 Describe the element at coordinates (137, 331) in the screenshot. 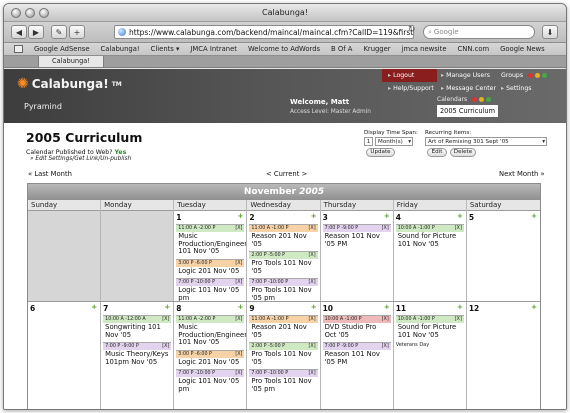

I see `event-title: Songwriting 101 Nov '05` at that location.